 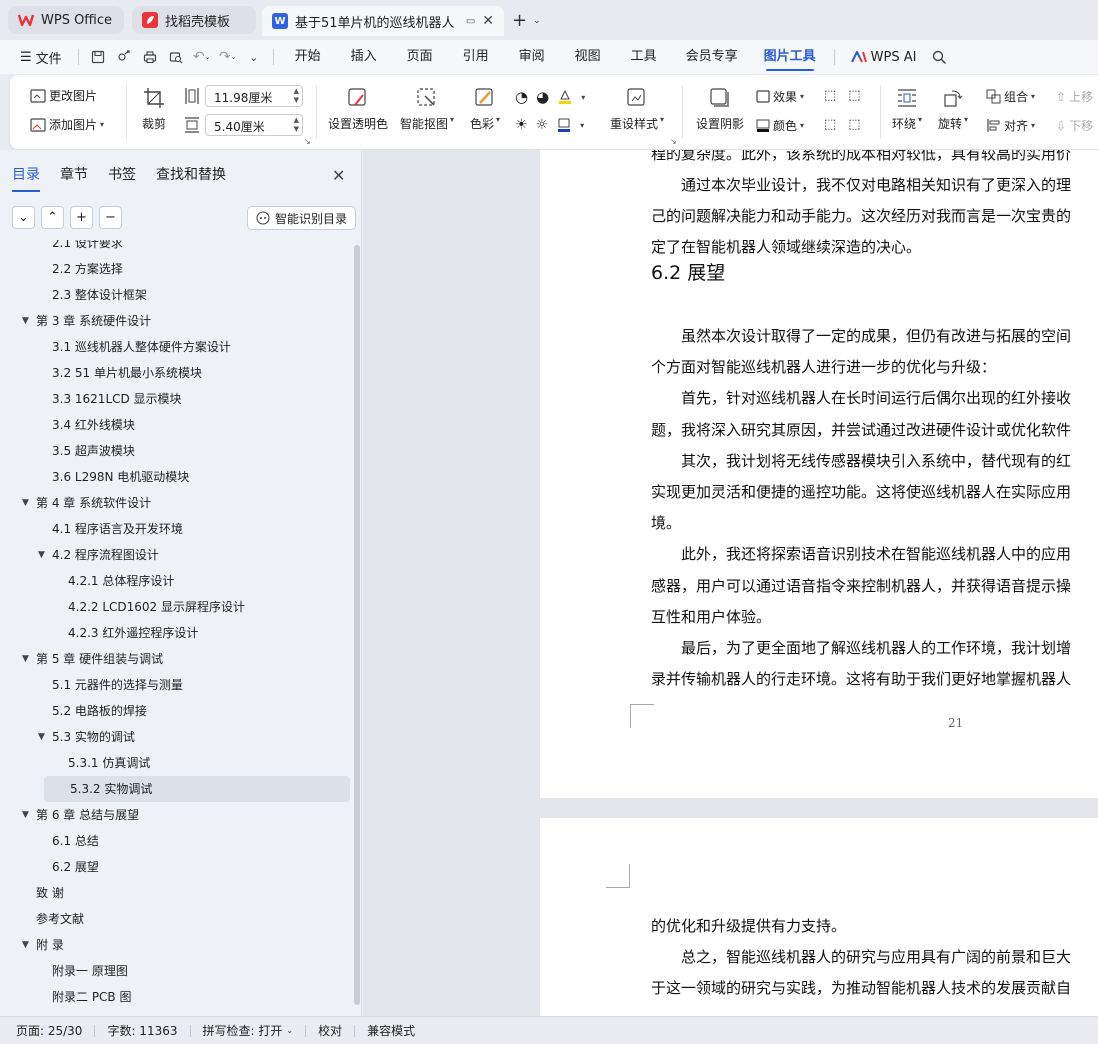 What do you see at coordinates (66, 20) in the screenshot?
I see `tab-wps-office: WPS Office` at bounding box center [66, 20].